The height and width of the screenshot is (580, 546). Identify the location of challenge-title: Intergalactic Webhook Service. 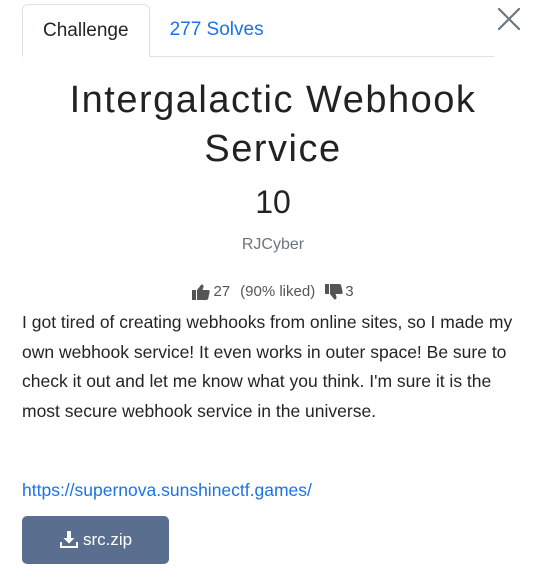
(273, 124).